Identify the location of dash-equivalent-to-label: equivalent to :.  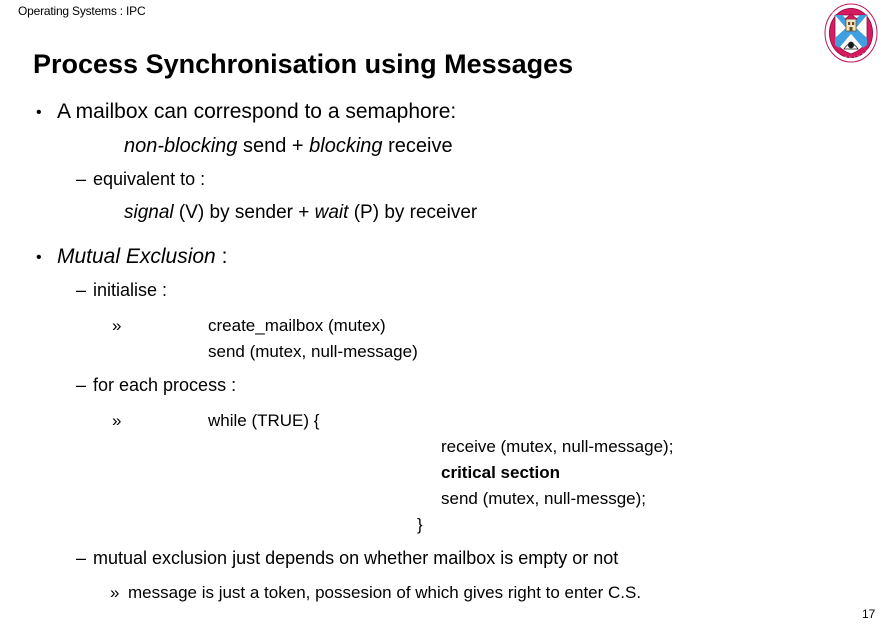
(149, 179).